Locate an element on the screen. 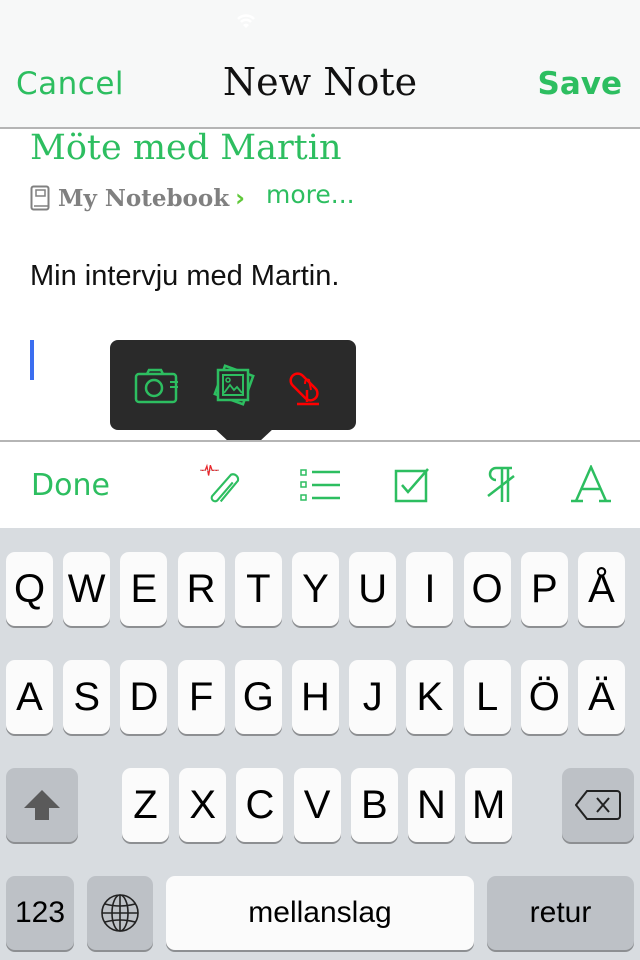  checkbox-icon is located at coordinates (411, 485).